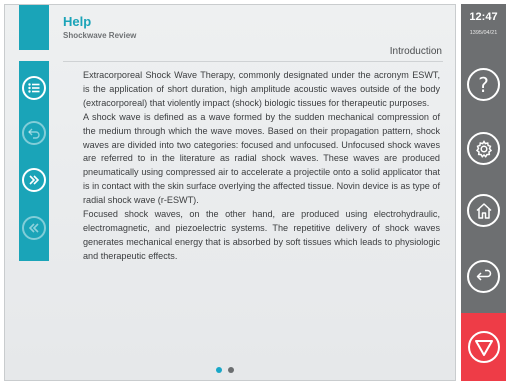 This screenshot has height=385, width=506. Describe the element at coordinates (34, 27) in the screenshot. I see `header-accent-bar` at that location.